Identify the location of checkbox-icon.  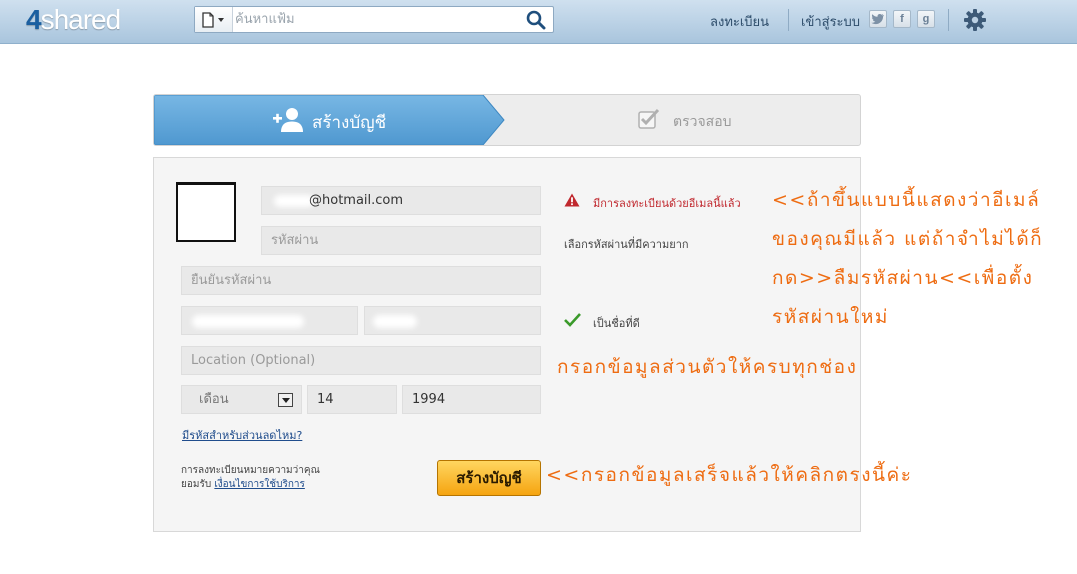
(649, 118).